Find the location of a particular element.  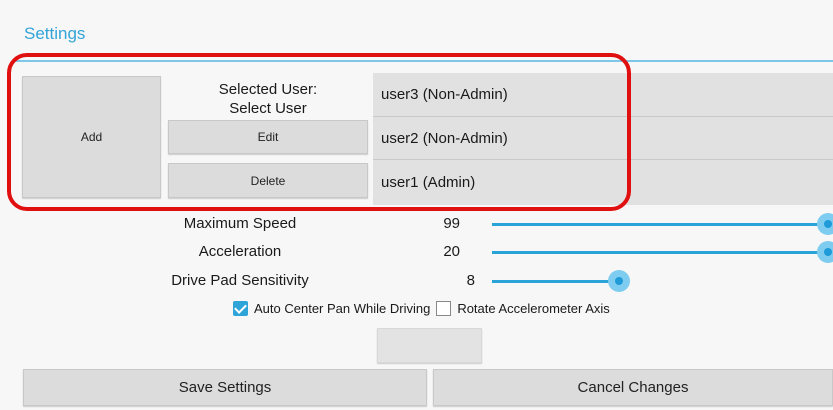

acceleration-value: 20 is located at coordinates (451, 251).